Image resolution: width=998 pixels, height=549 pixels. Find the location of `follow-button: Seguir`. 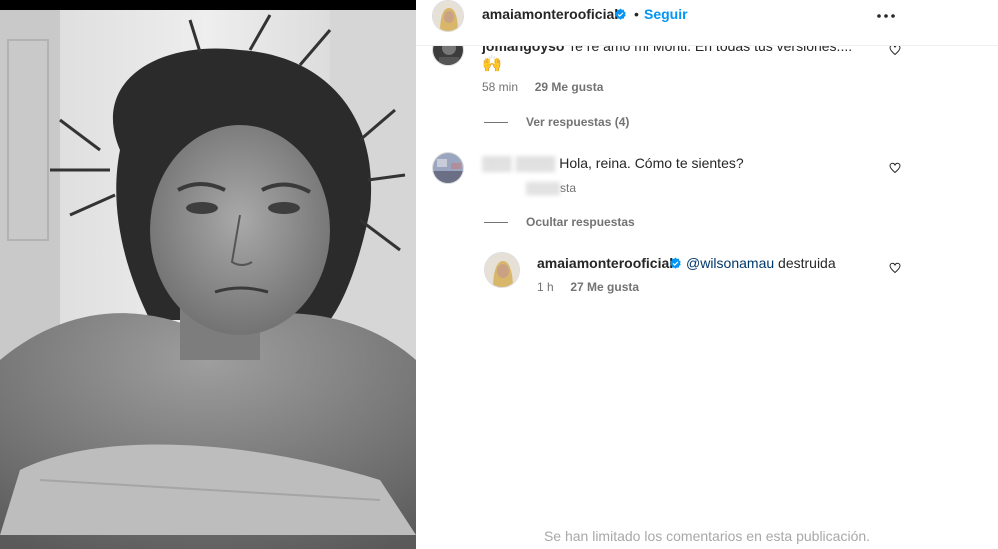

follow-button: Seguir is located at coordinates (666, 14).